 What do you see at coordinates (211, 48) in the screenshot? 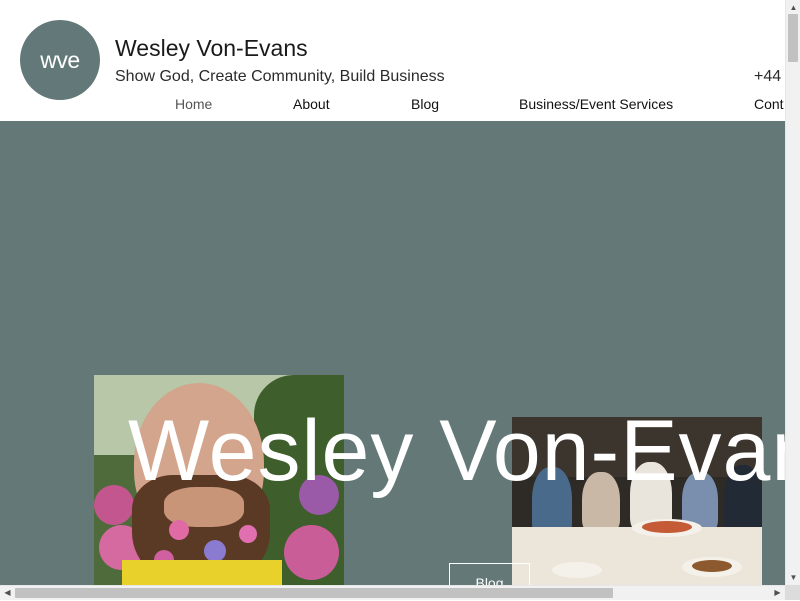
I see `site-title: Wesley Von-Evans` at bounding box center [211, 48].